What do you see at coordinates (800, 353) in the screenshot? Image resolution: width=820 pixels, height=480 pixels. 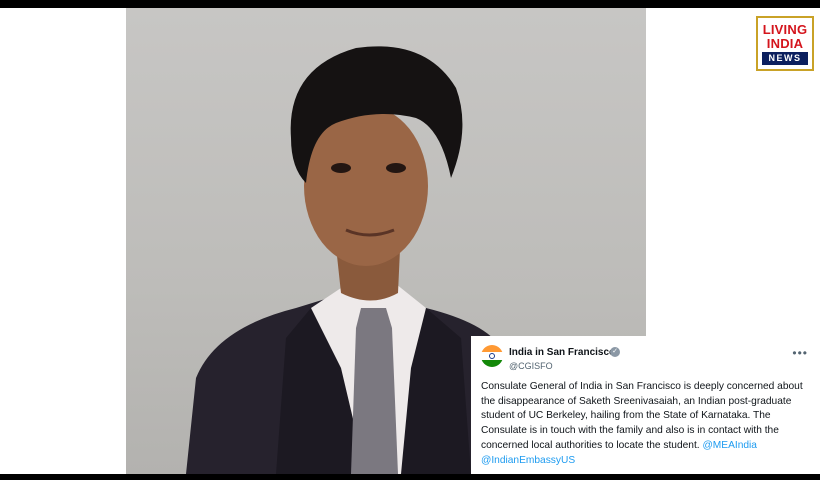 I see `more-options-icon: •••` at bounding box center [800, 353].